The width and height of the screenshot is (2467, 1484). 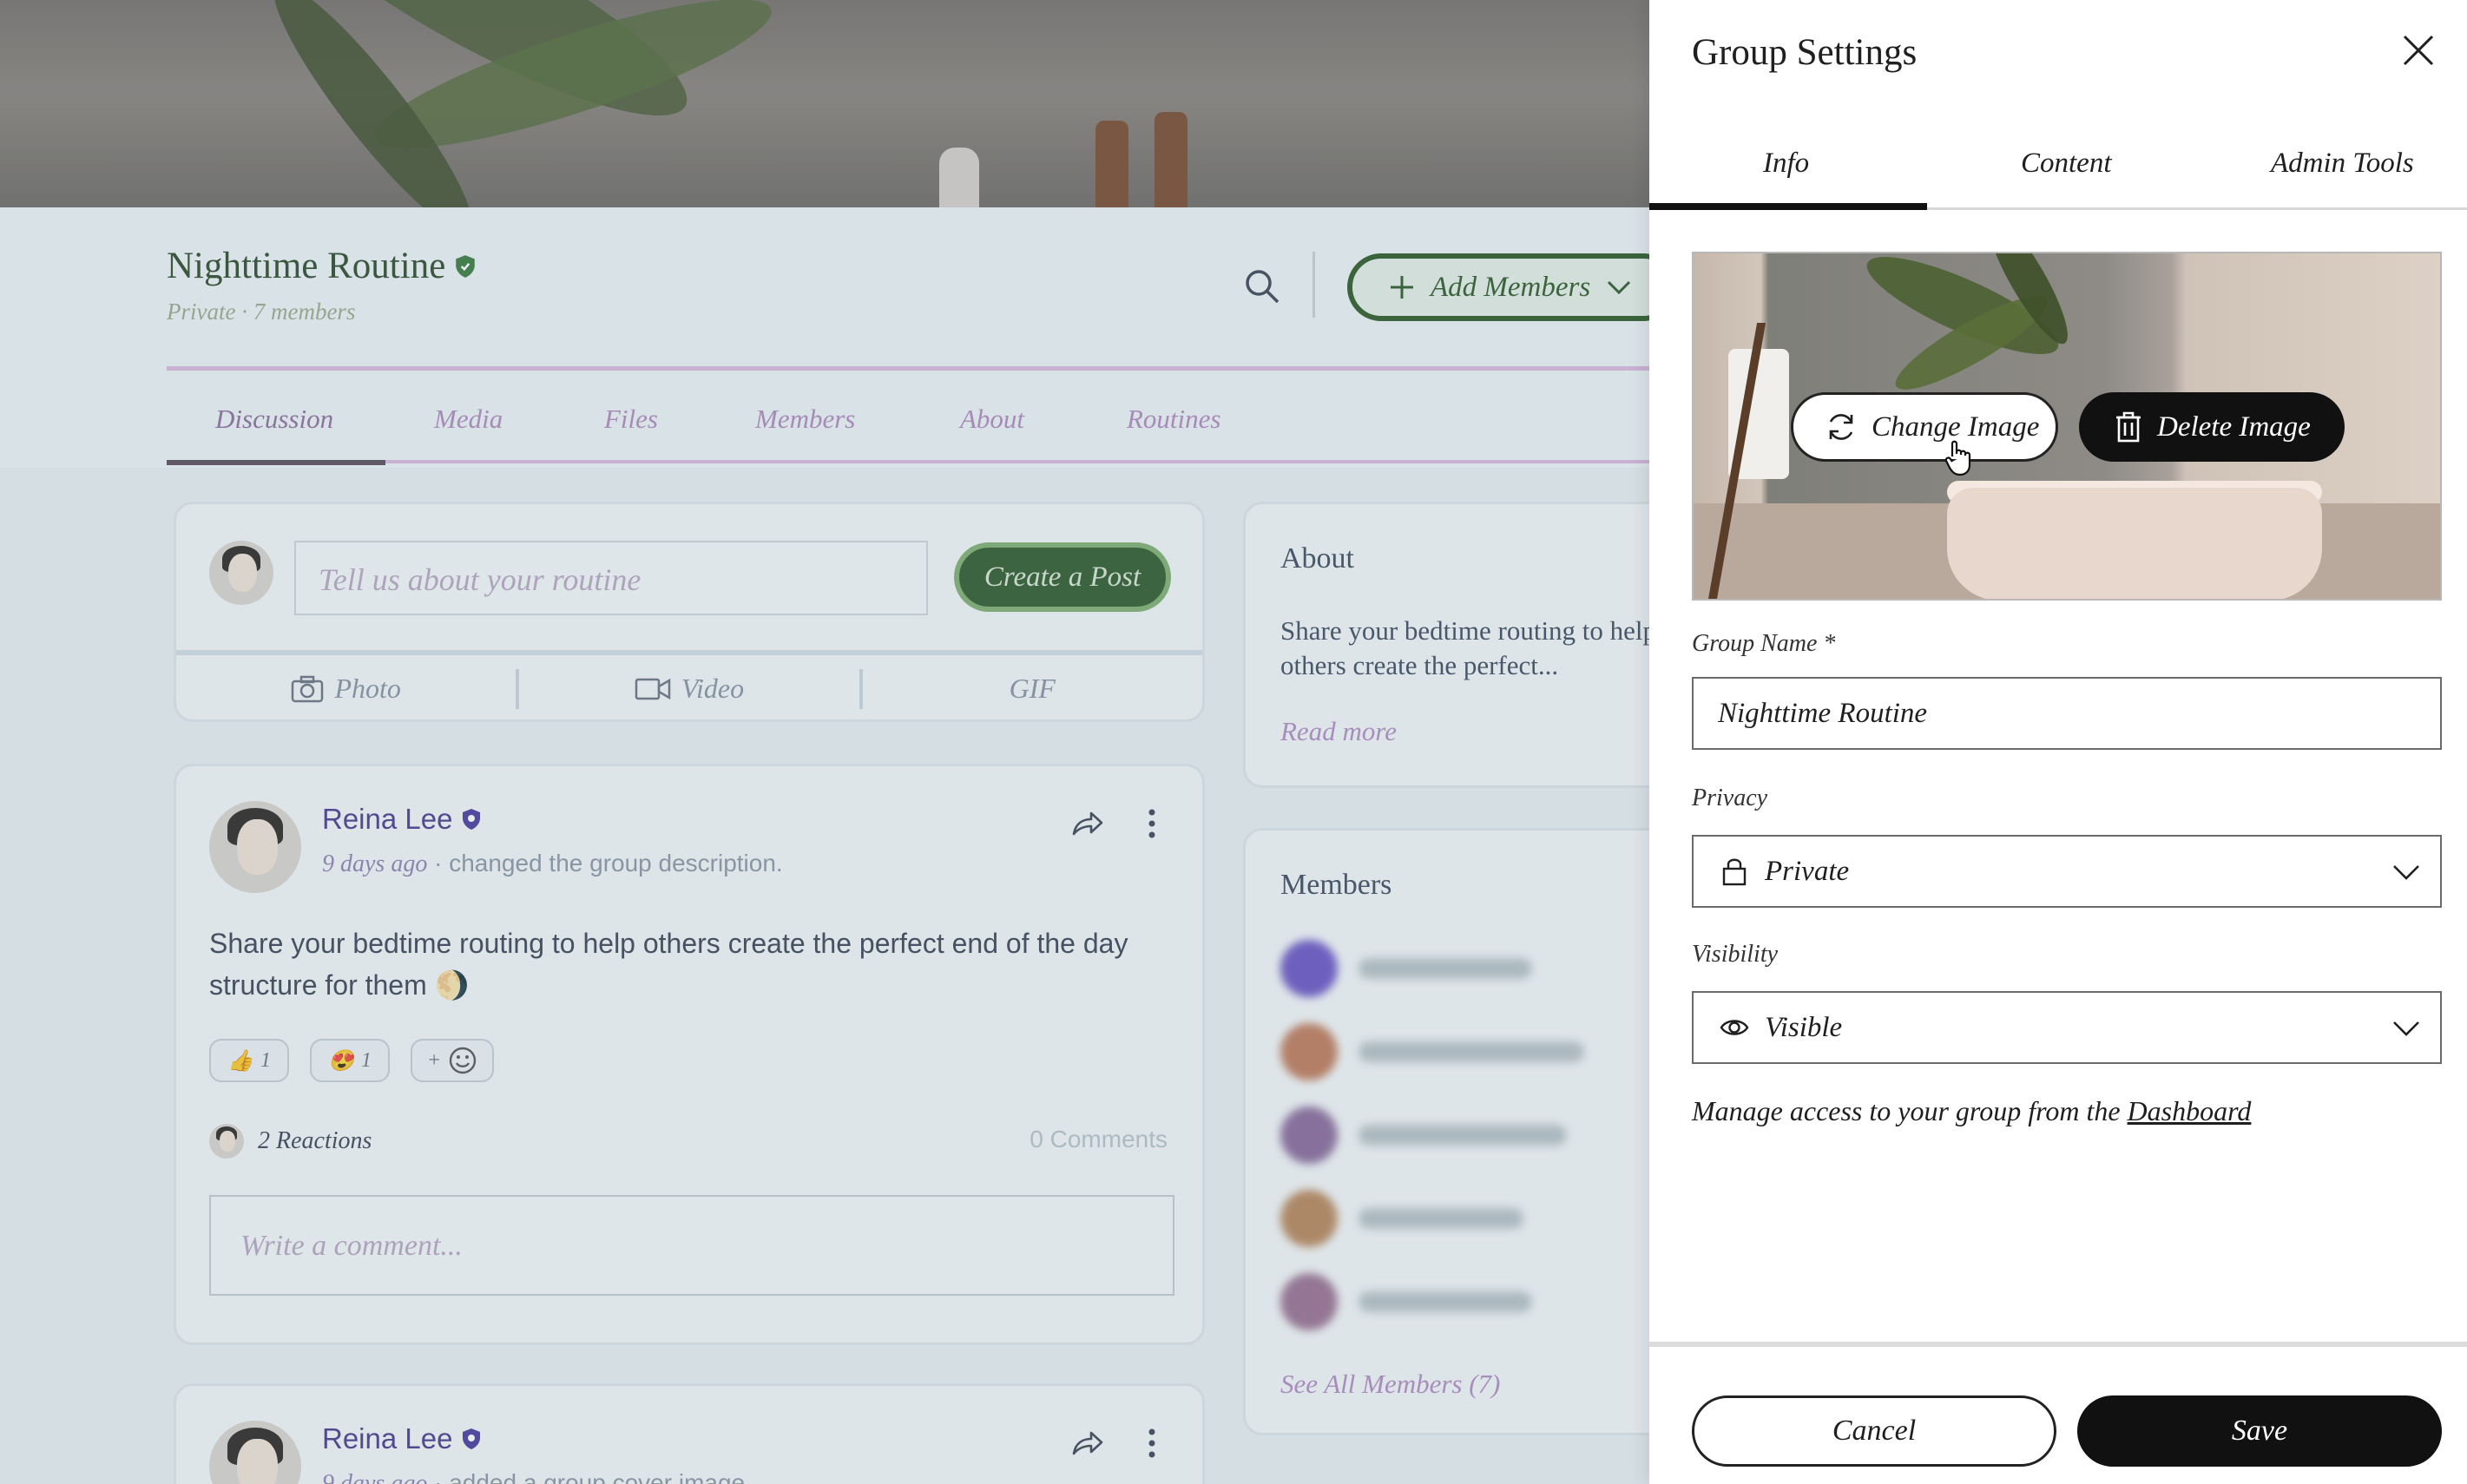 What do you see at coordinates (1841, 427) in the screenshot?
I see `refresh-icon` at bounding box center [1841, 427].